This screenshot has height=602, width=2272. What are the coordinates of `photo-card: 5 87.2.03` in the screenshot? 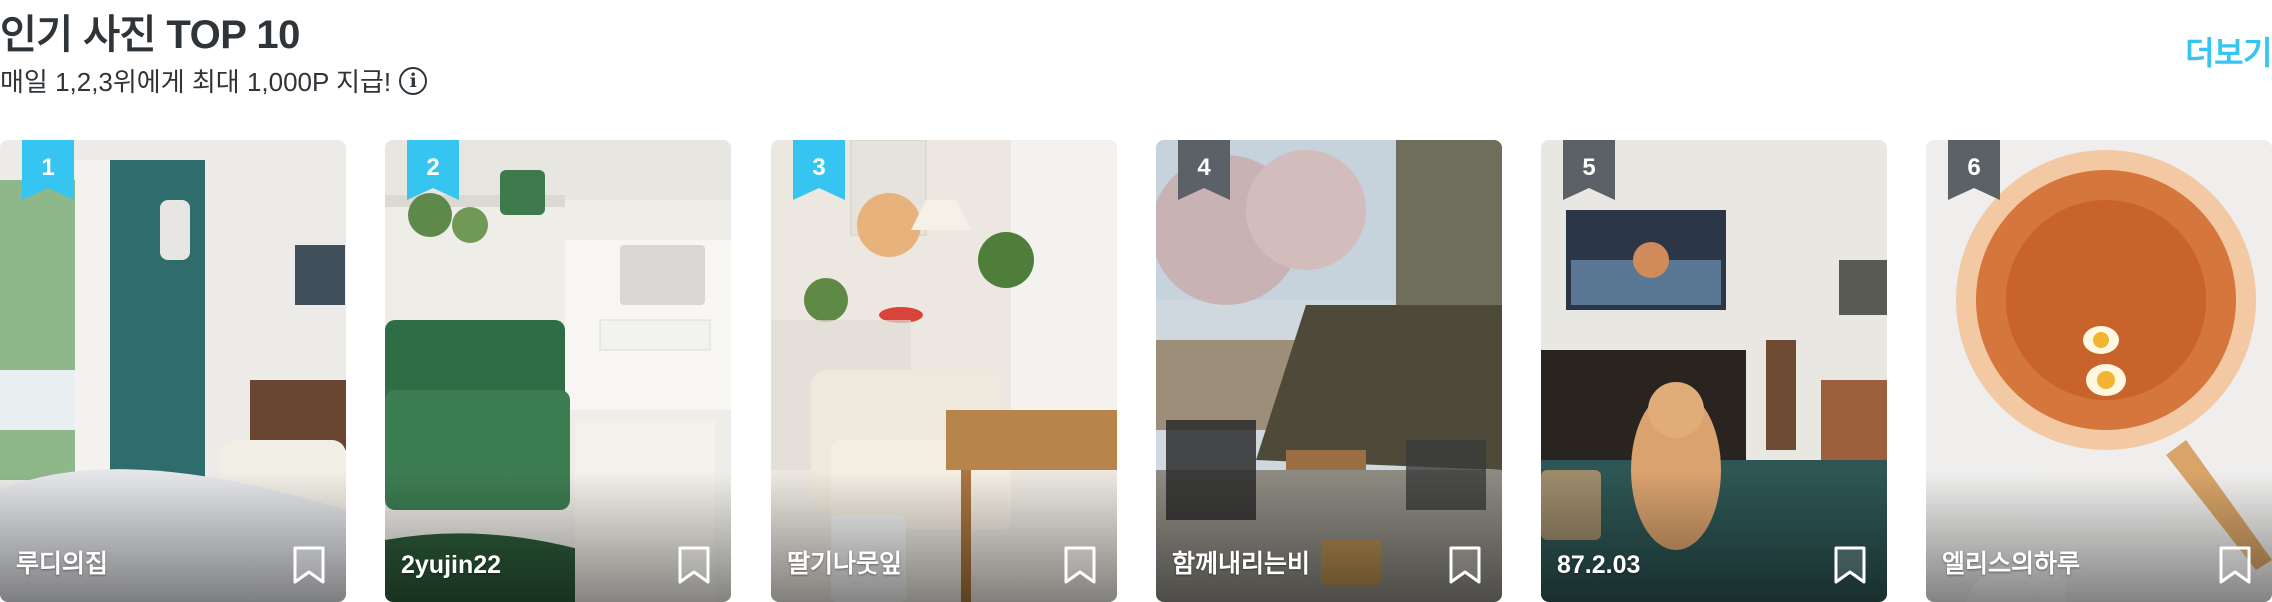 It's located at (1714, 371).